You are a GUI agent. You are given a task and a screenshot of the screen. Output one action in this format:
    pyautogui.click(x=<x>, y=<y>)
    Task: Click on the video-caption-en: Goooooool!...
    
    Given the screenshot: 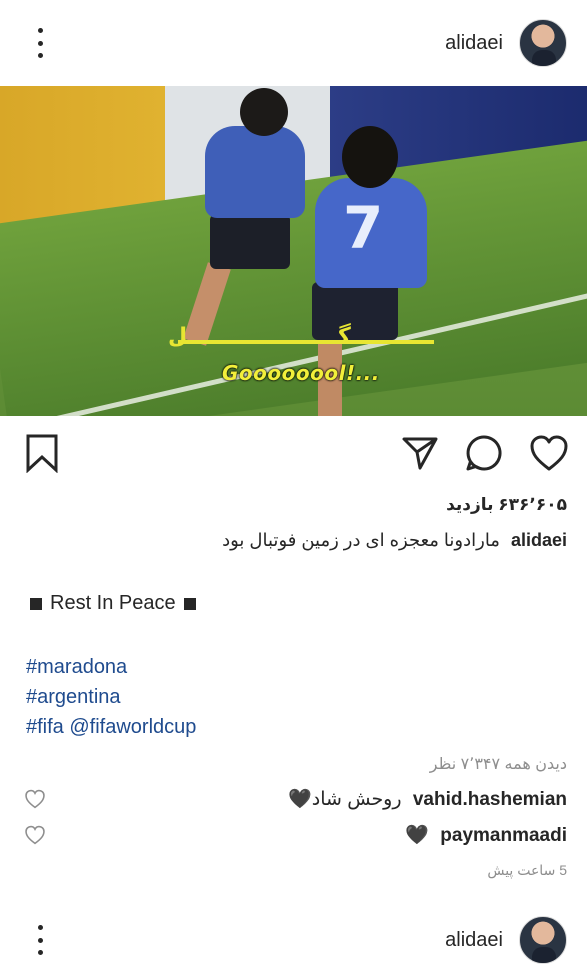 What is the action you would take?
    pyautogui.click(x=301, y=373)
    